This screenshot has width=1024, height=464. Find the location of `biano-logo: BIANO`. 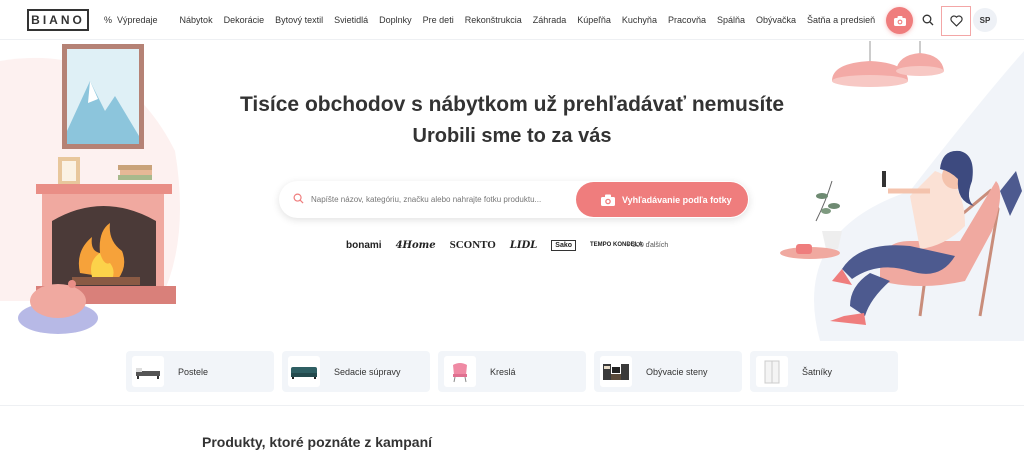

biano-logo: BIANO is located at coordinates (58, 20).